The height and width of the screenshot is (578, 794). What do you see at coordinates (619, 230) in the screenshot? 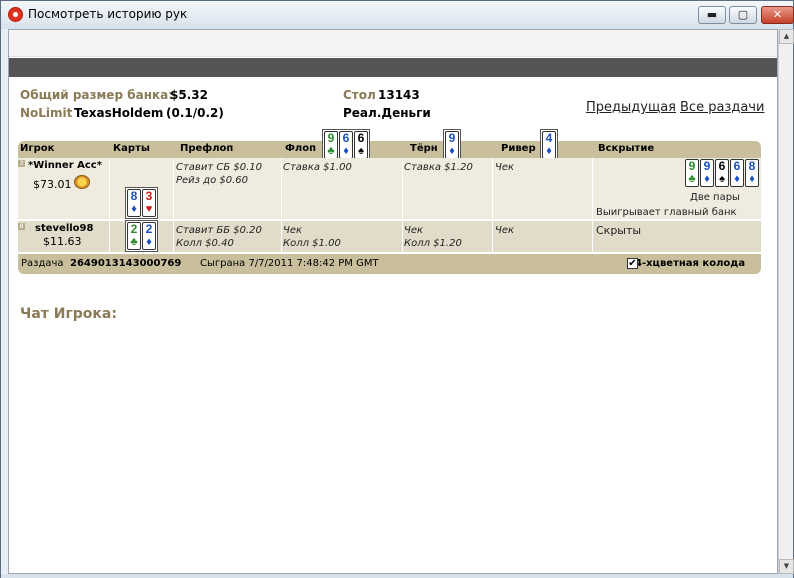
I see `showdown-hidden: Скрыты` at bounding box center [619, 230].